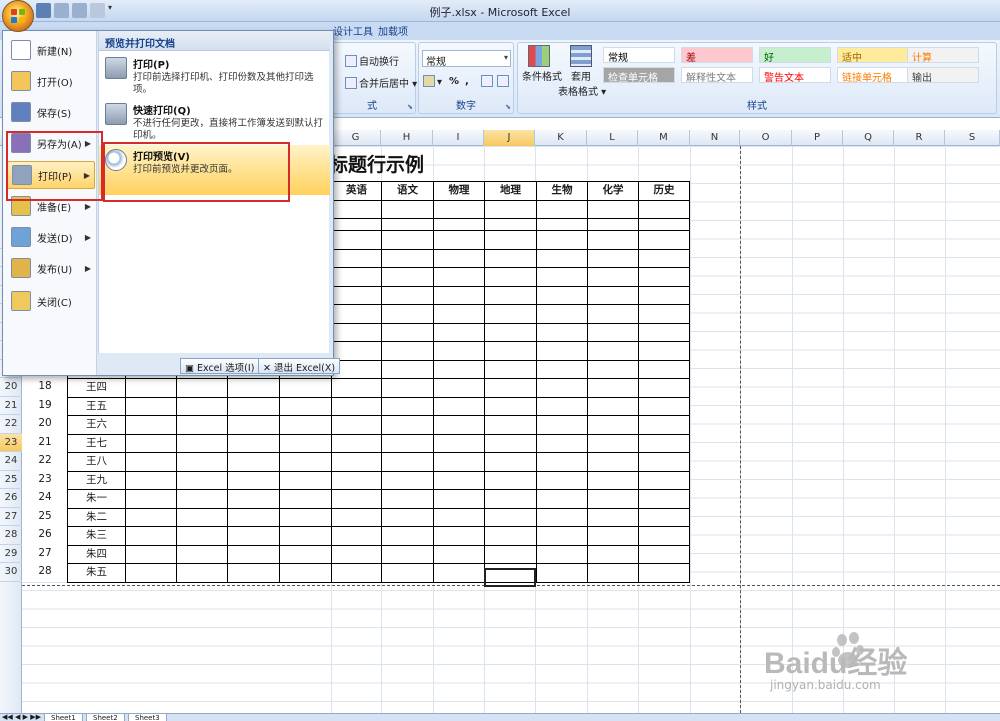  I want to click on submenu-item-quick-print: 快速打印(Q) 不进行任何更改，直接将工作簿发送到默认打印机。, so click(214, 122).